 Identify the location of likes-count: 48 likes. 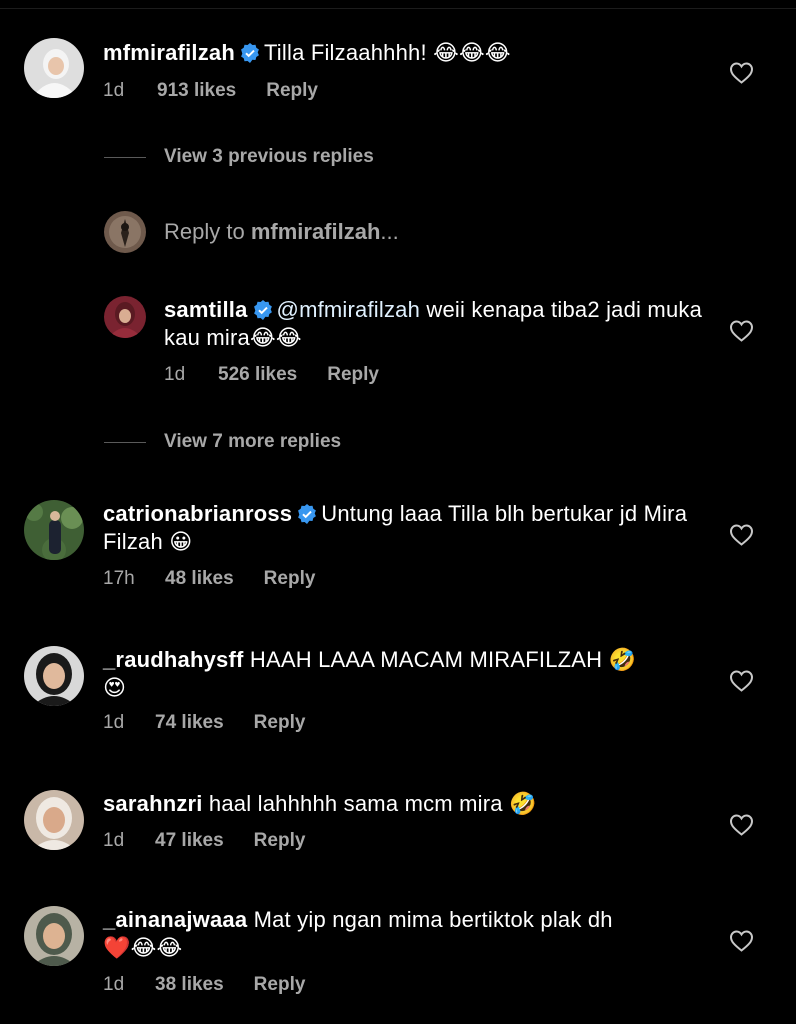
(199, 579).